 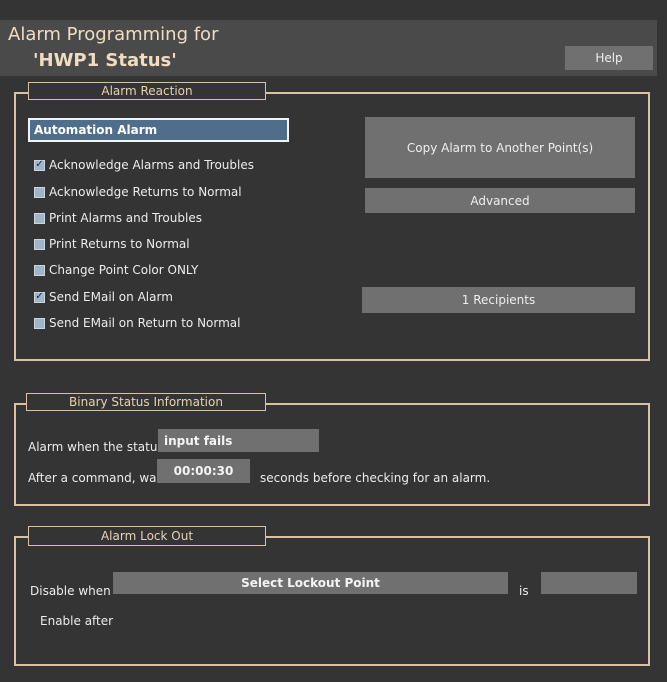 What do you see at coordinates (332, 454) in the screenshot?
I see `binary-status-frame` at bounding box center [332, 454].